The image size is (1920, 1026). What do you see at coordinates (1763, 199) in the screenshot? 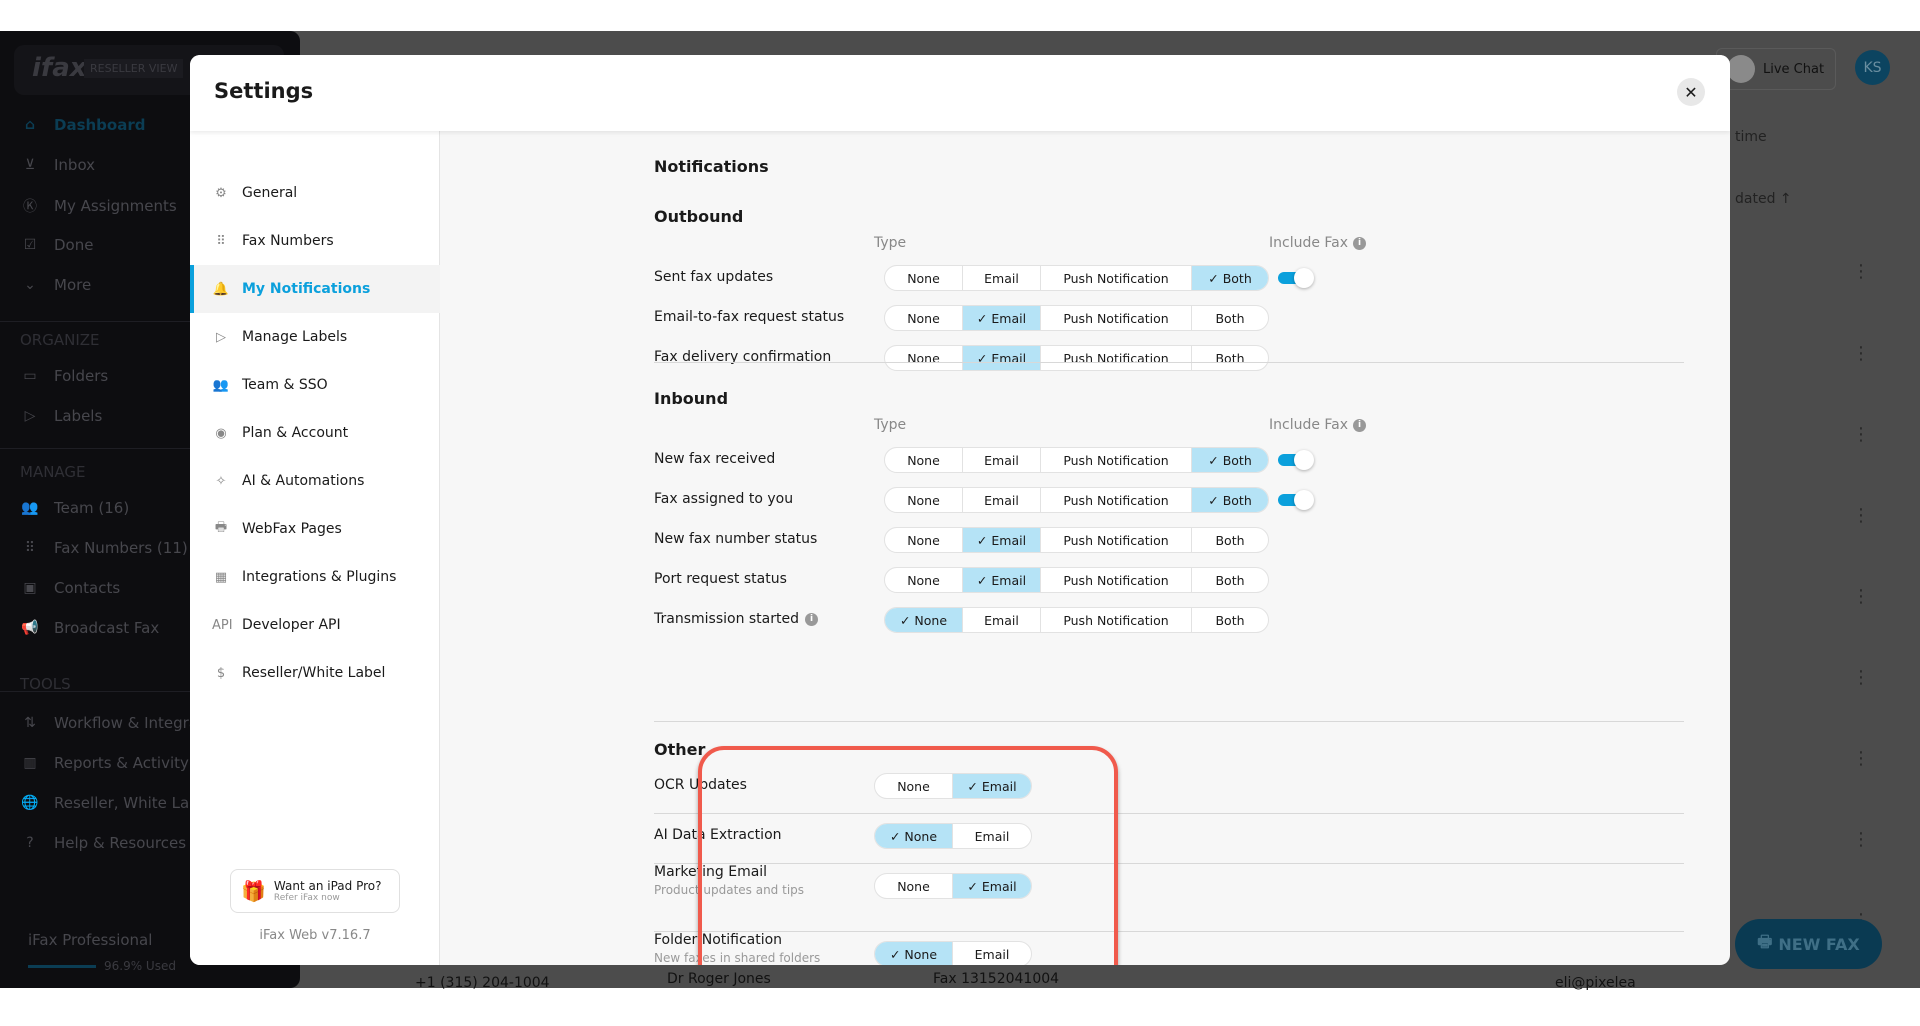
I see `sort-column: dated ↑` at bounding box center [1763, 199].